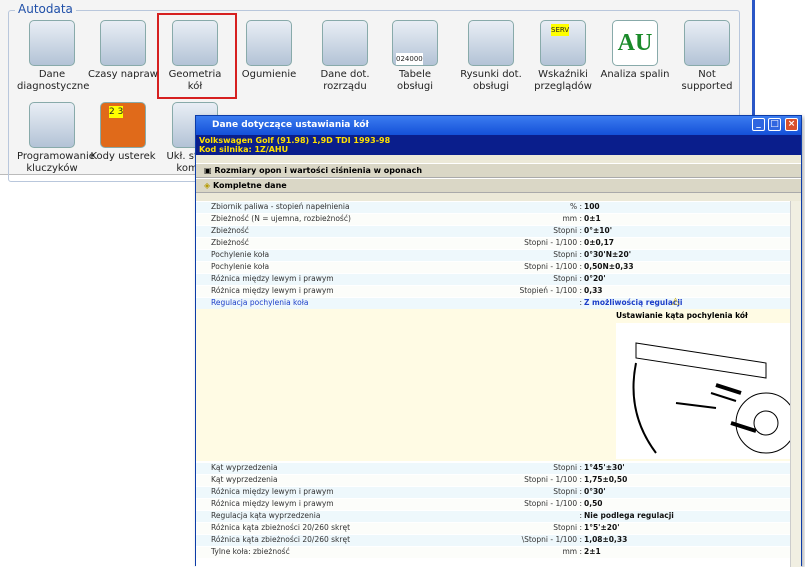 This screenshot has height=567, width=805. What do you see at coordinates (598, 230) in the screenshot?
I see `row-value: 0°±10'` at bounding box center [598, 230].